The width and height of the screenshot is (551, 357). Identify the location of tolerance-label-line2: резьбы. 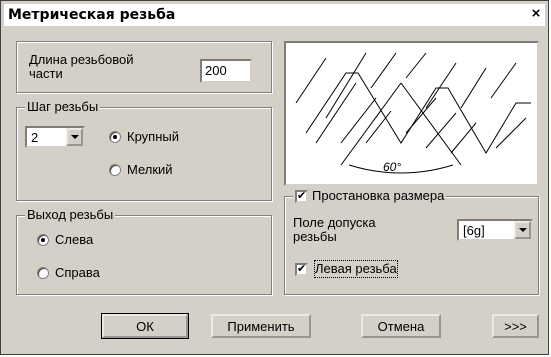
(315, 236).